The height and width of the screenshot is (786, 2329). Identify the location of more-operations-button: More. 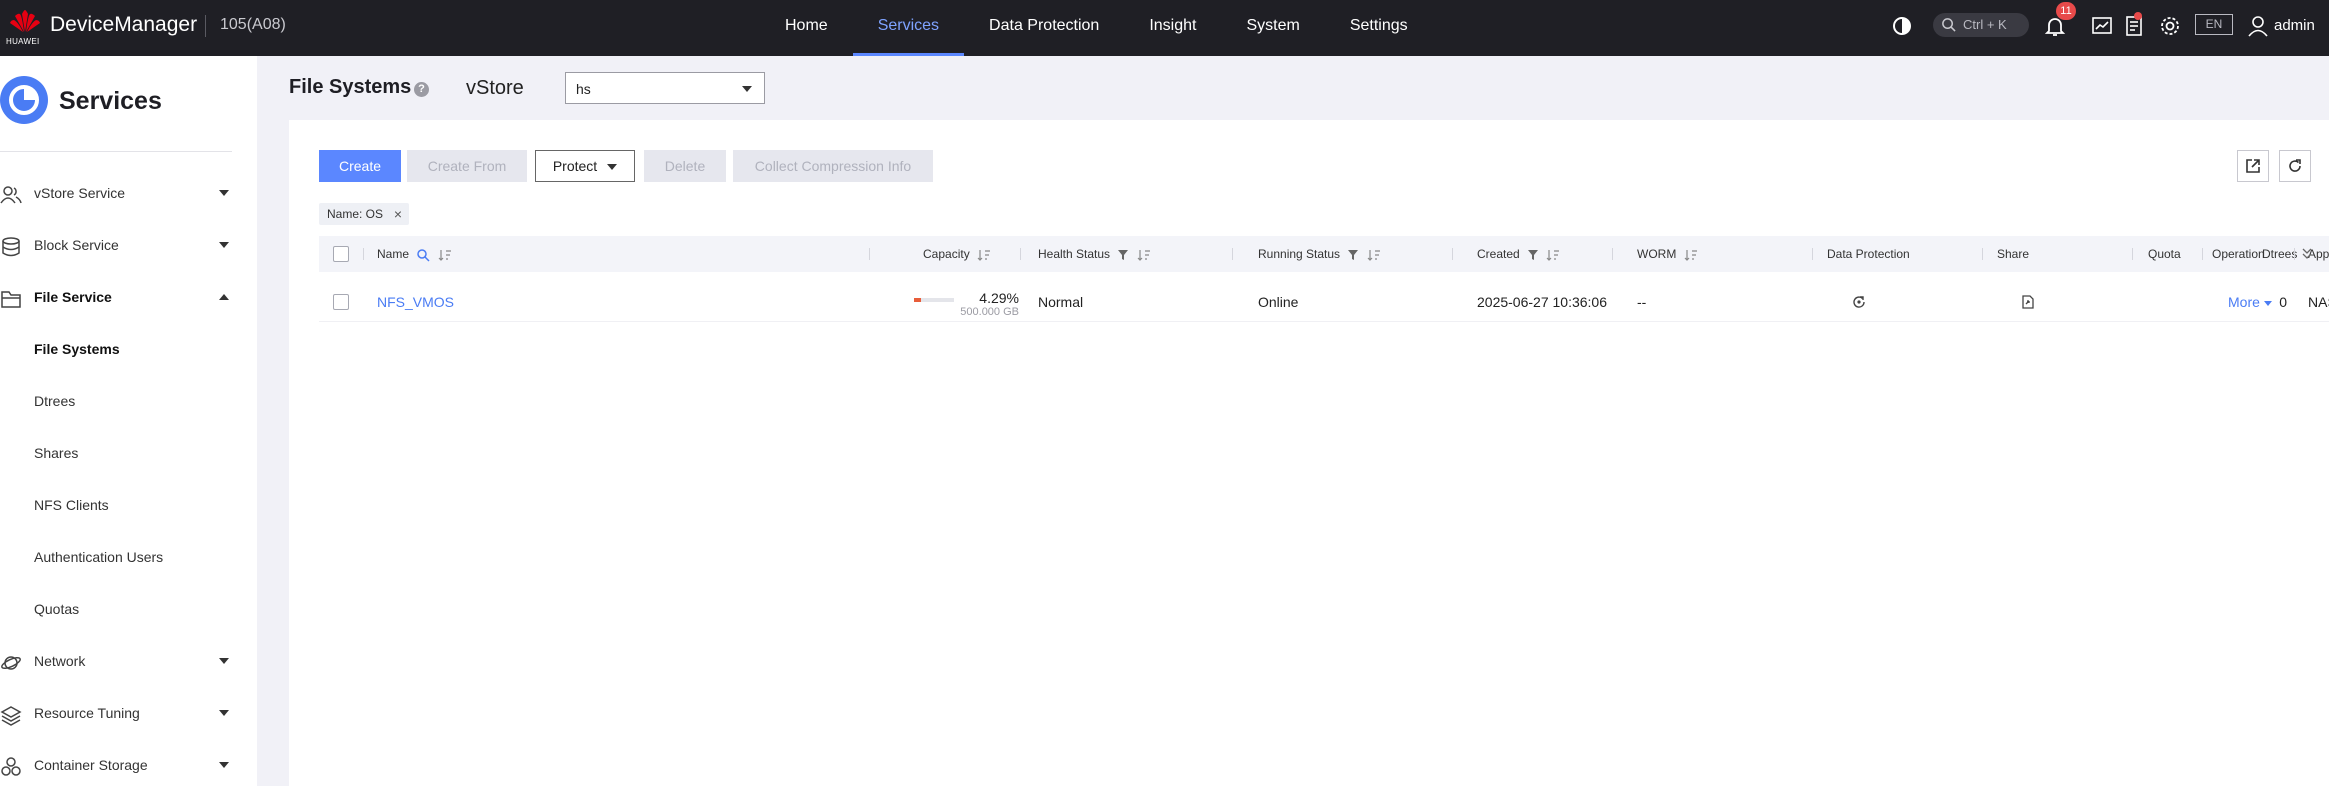
(2250, 302).